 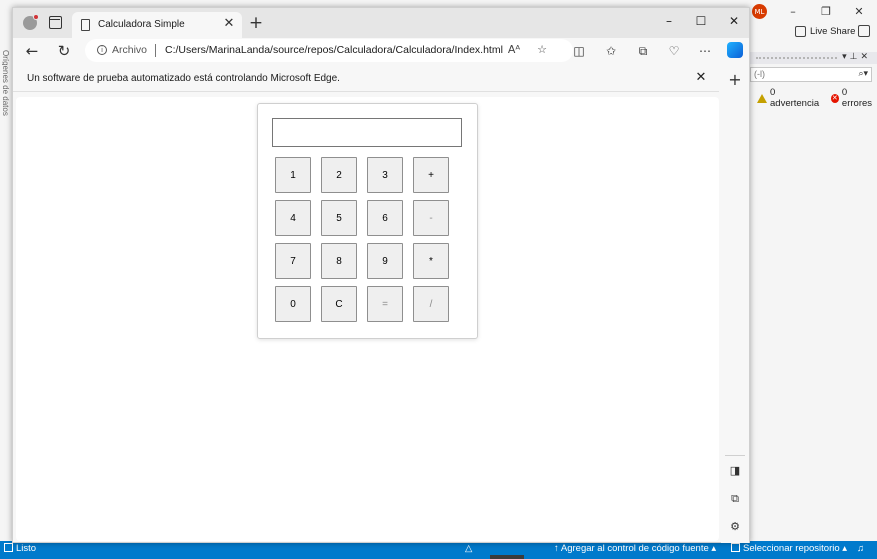 What do you see at coordinates (385, 218) in the screenshot?
I see `calc-button-6: 6` at bounding box center [385, 218].